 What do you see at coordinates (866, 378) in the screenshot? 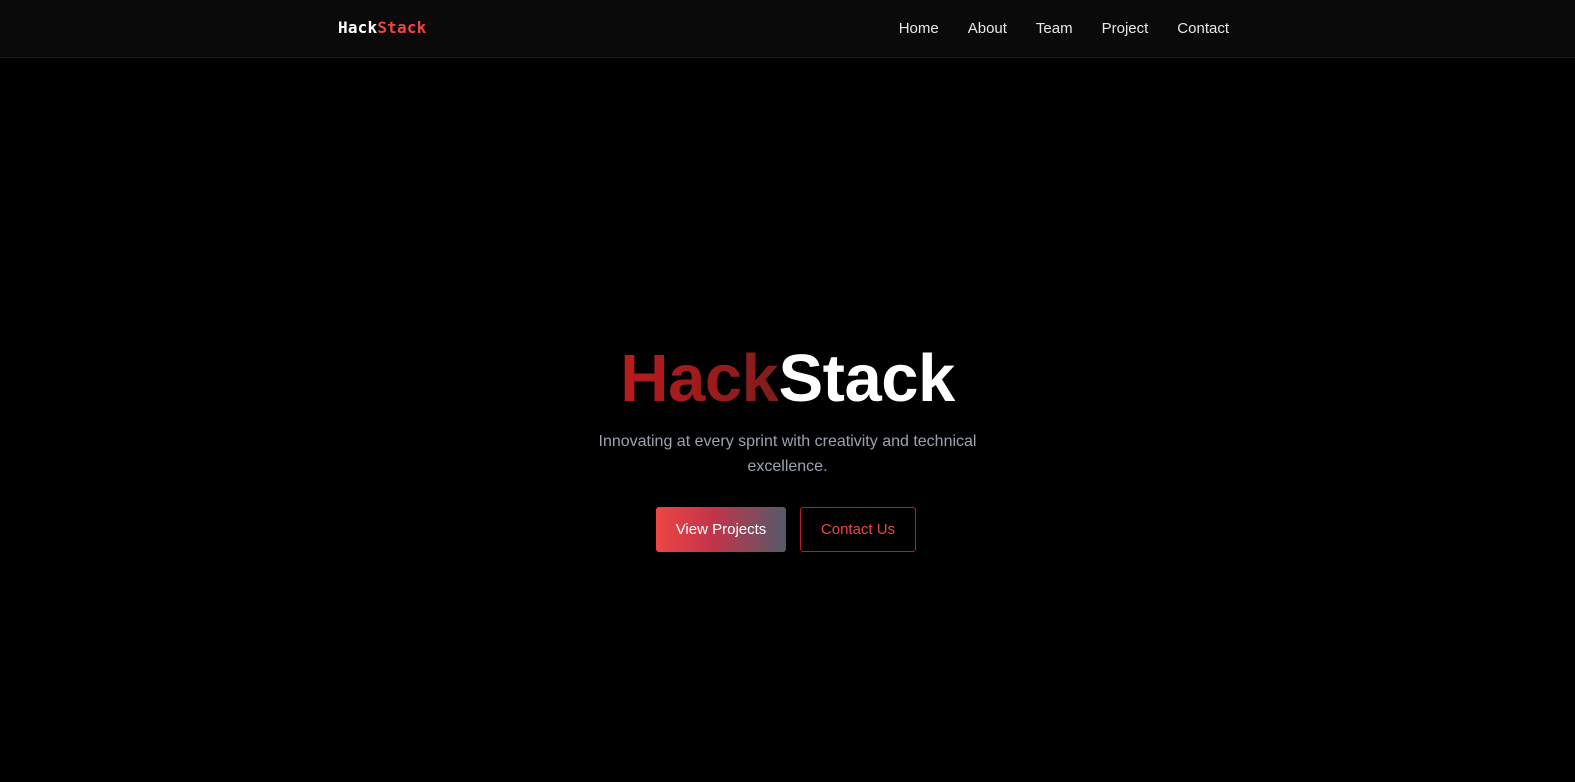
I see `hero-title-stack: Stack` at bounding box center [866, 378].